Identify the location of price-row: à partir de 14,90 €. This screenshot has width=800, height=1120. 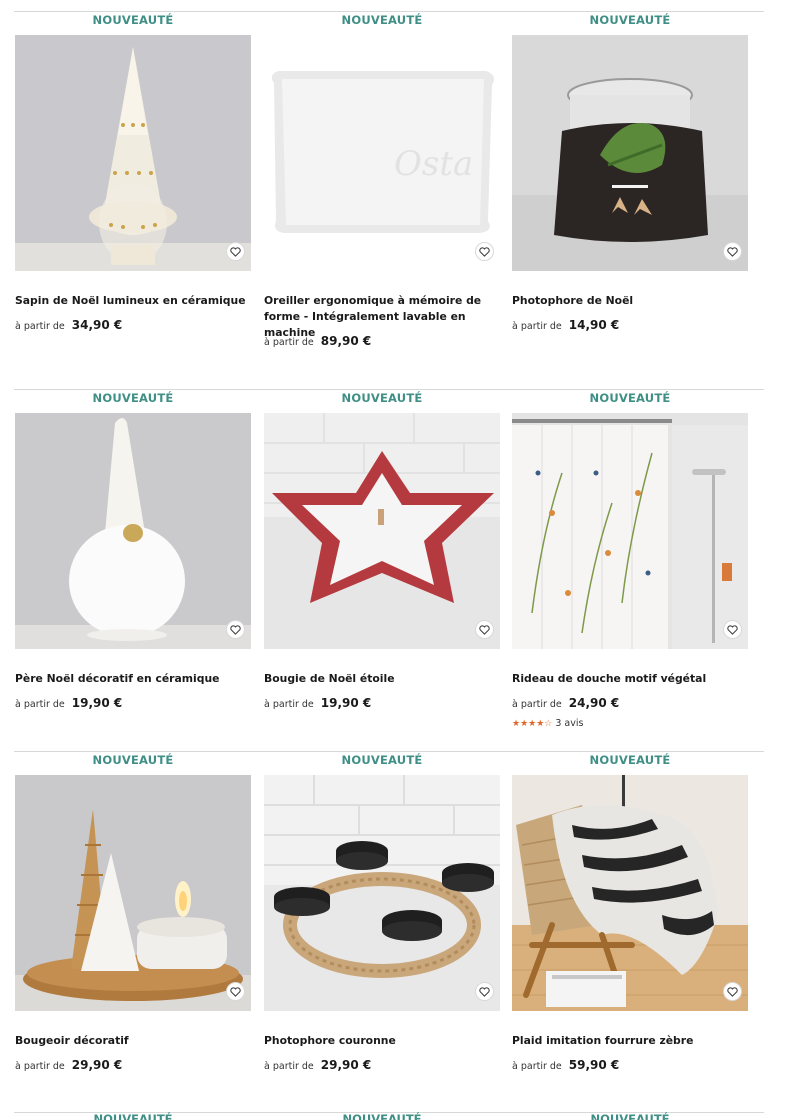
(565, 325).